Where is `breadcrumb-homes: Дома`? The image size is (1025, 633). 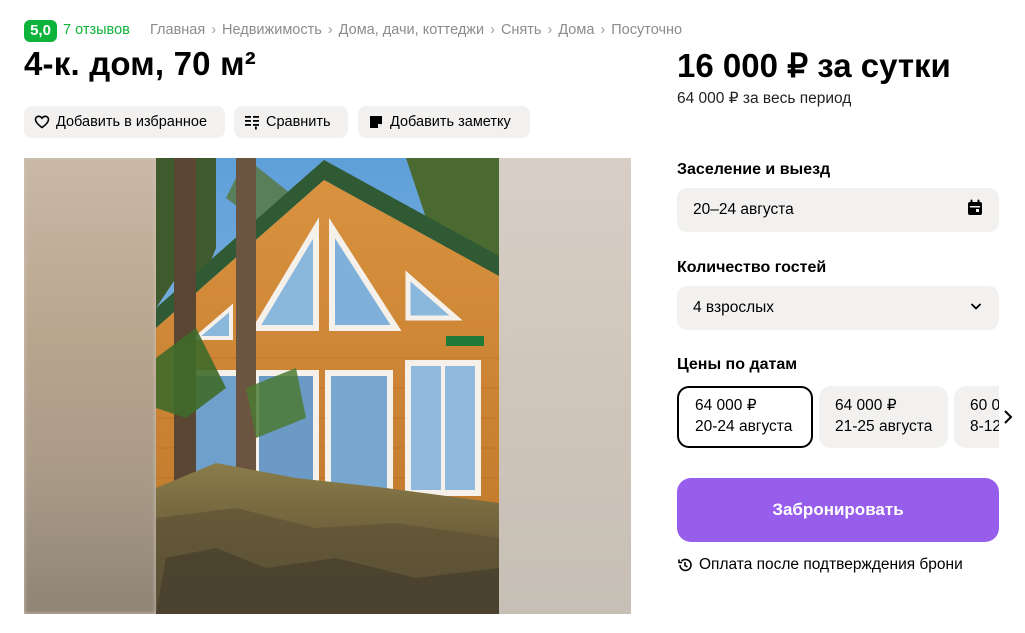
breadcrumb-homes: Дома is located at coordinates (576, 30).